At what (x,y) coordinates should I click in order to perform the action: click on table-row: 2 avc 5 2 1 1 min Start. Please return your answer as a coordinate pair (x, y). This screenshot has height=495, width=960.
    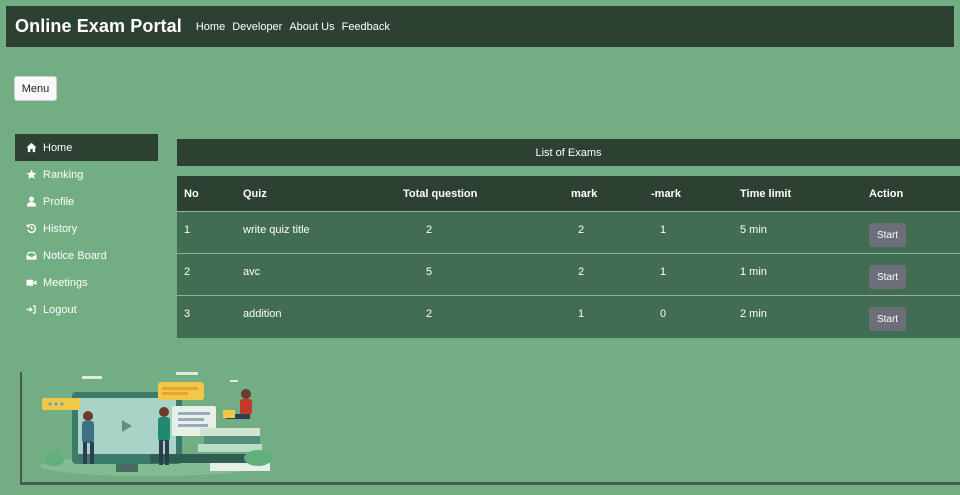
    Looking at the image, I should click on (568, 275).